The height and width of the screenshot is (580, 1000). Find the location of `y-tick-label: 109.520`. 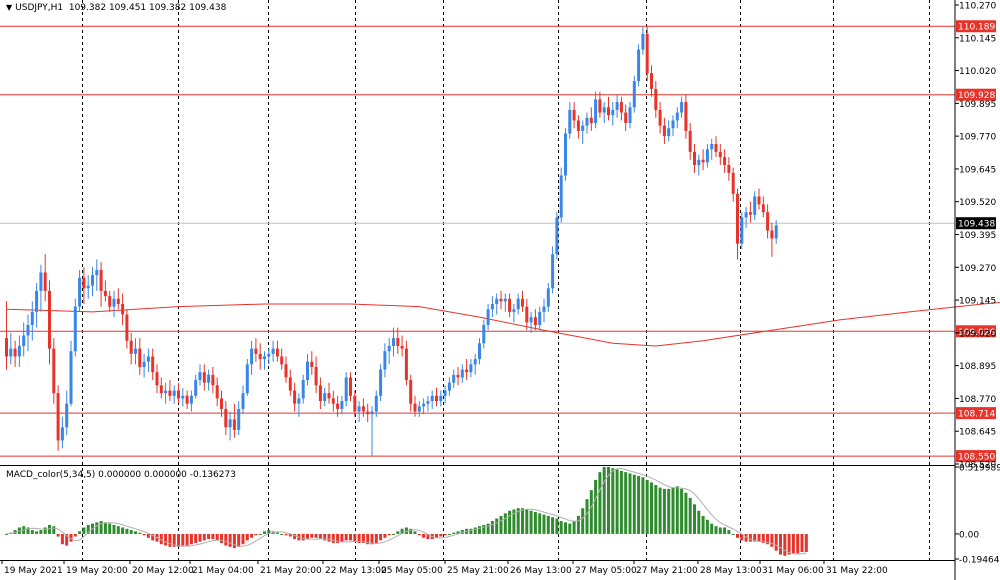

y-tick-label: 109.520 is located at coordinates (977, 203).